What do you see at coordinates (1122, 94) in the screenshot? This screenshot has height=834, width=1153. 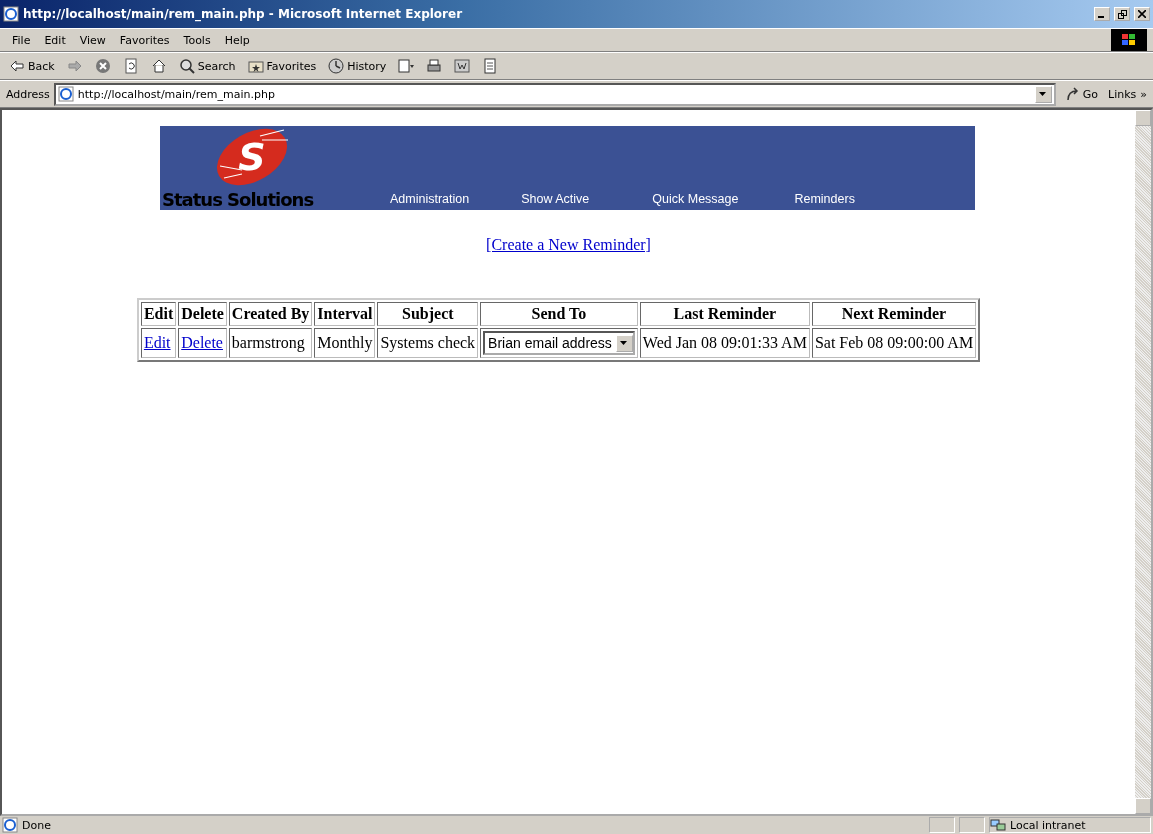 I see `links-button: Links` at bounding box center [1122, 94].